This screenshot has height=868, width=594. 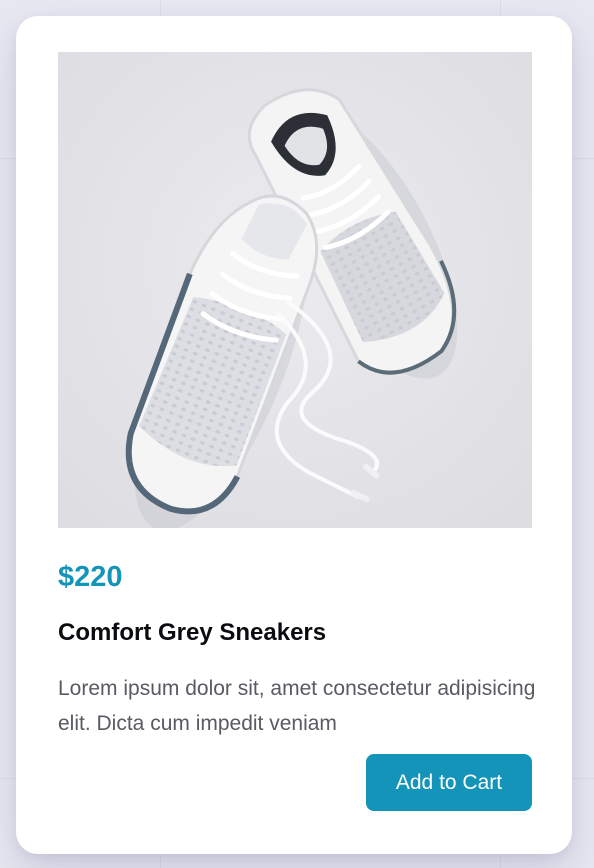 I want to click on product-title: Comfort Grey Sneakers, so click(x=192, y=632).